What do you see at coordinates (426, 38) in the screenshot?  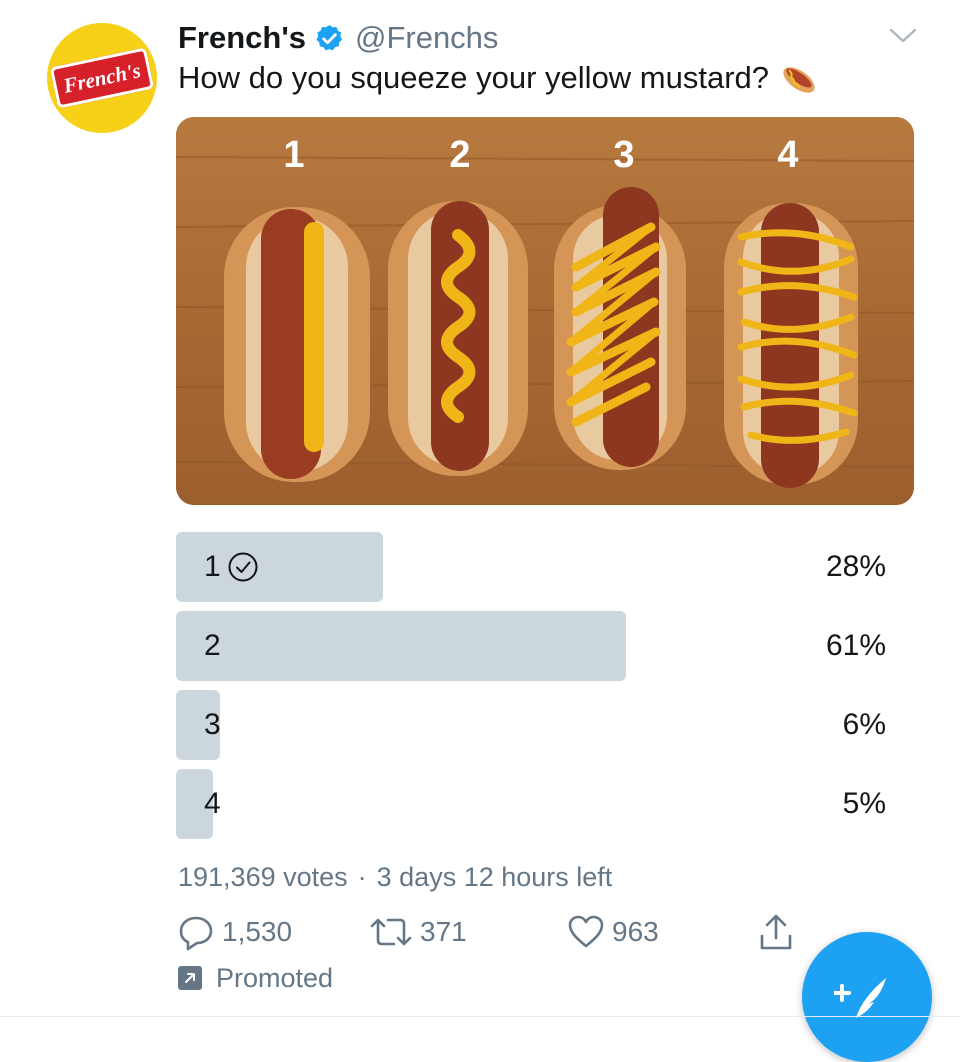 I see `account-handle: @Frenchs` at bounding box center [426, 38].